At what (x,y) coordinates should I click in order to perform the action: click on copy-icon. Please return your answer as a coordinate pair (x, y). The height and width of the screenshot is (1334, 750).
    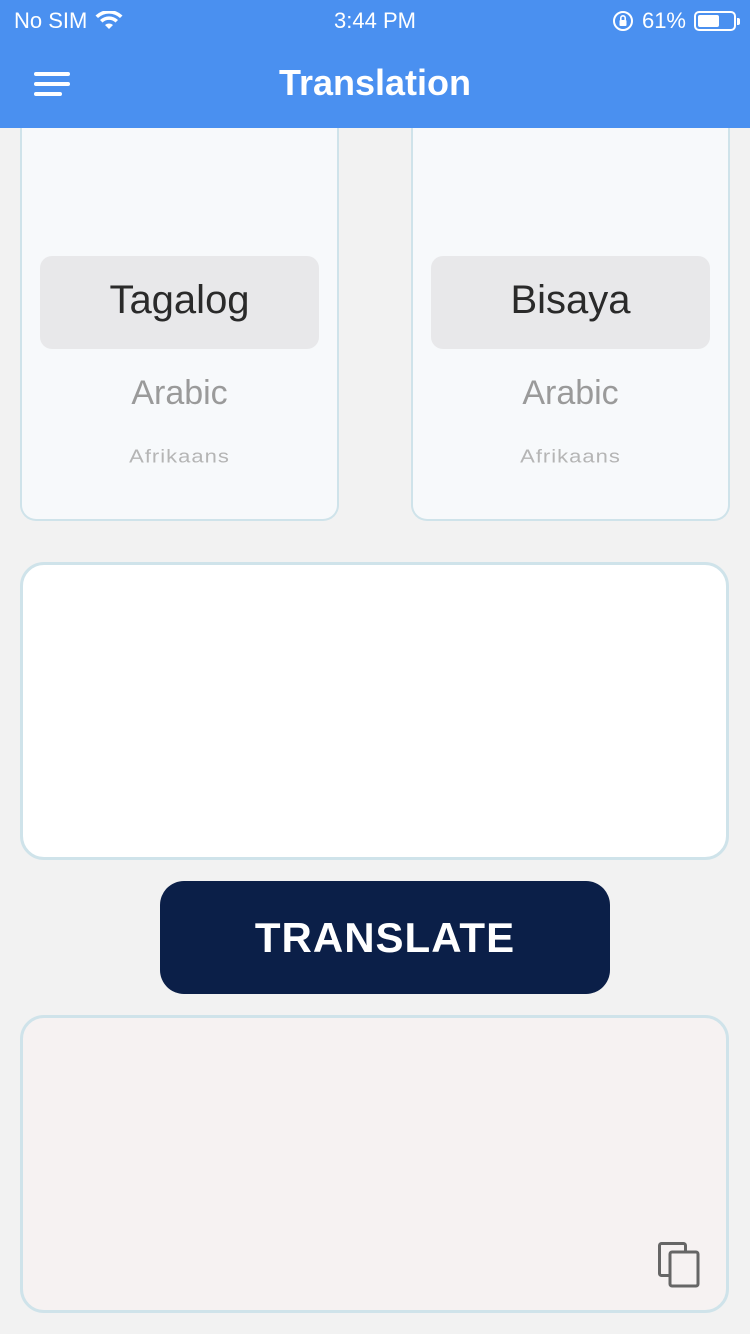
    Looking at the image, I should click on (679, 1265).